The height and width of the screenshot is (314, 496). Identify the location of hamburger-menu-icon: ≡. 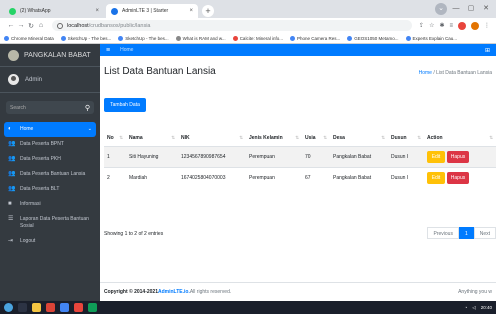
(108, 50).